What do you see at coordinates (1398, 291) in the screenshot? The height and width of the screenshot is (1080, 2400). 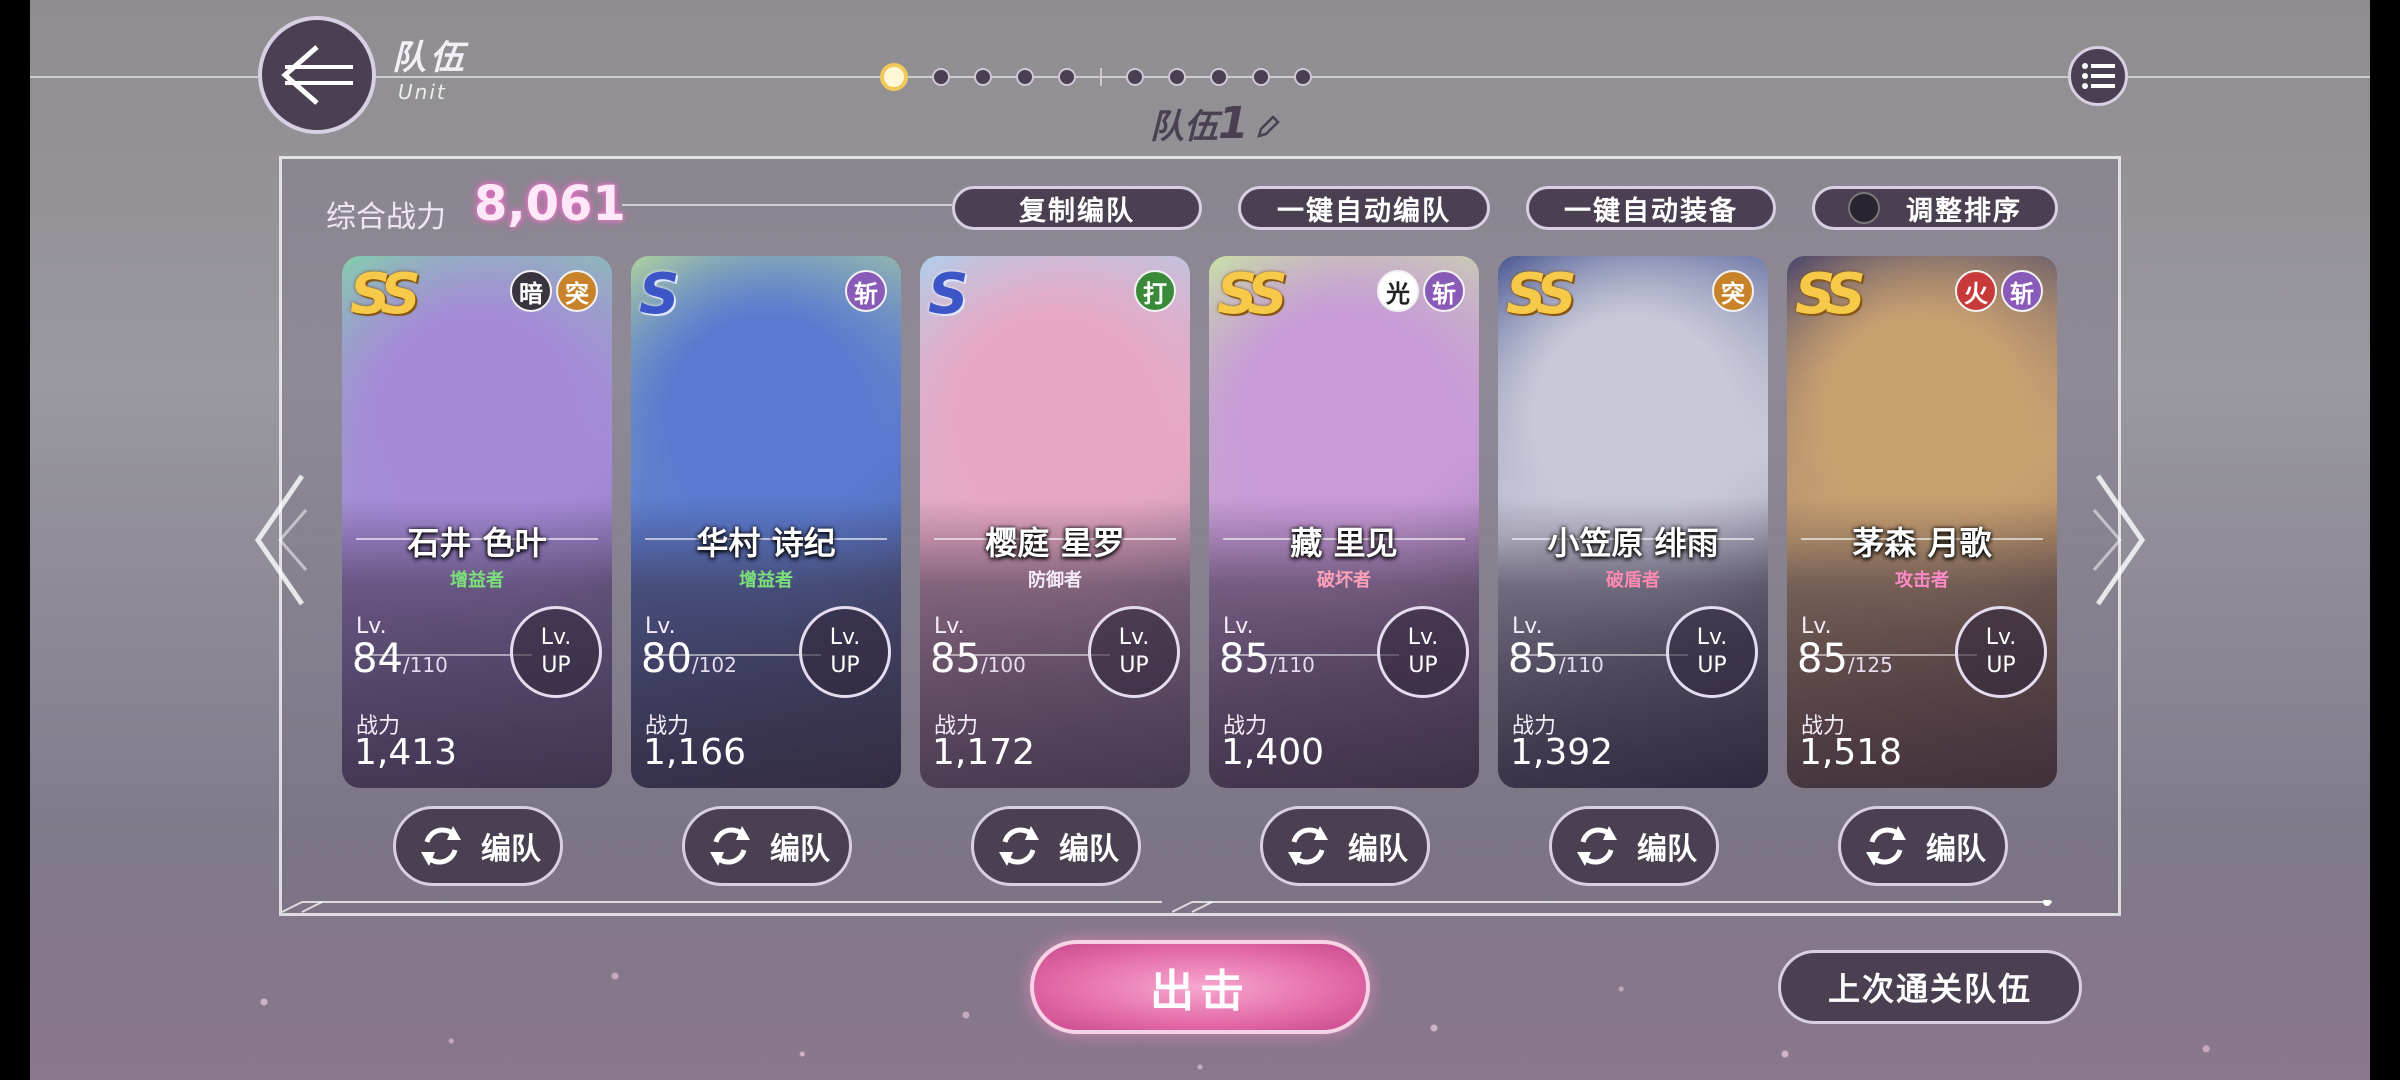 I see `attribute-badge: 光` at bounding box center [1398, 291].